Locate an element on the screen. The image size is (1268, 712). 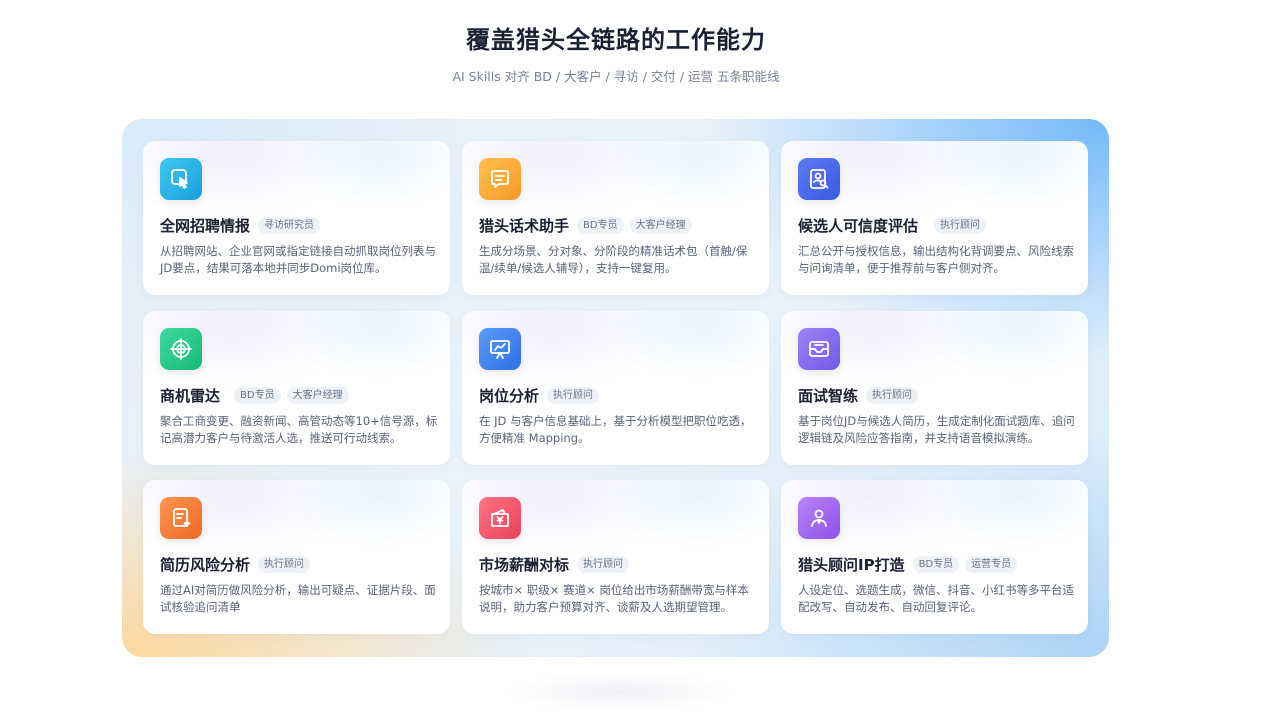
person-badge-icon is located at coordinates (819, 518).